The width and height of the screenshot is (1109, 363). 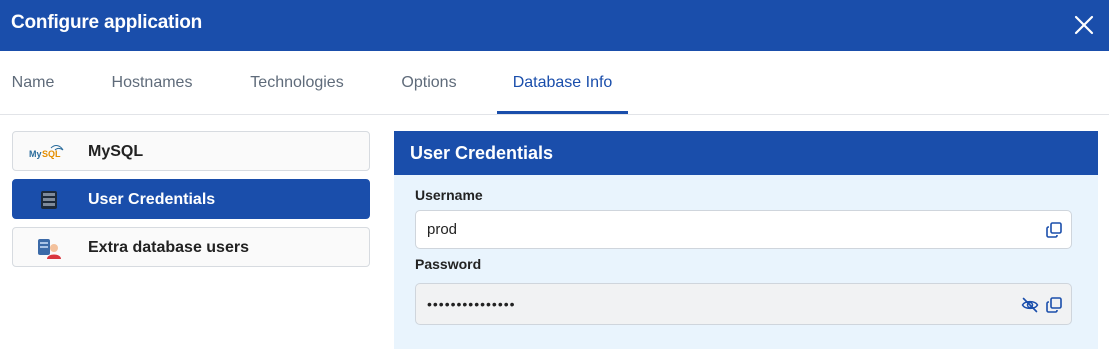 What do you see at coordinates (49, 200) in the screenshot?
I see `database-server-icon` at bounding box center [49, 200].